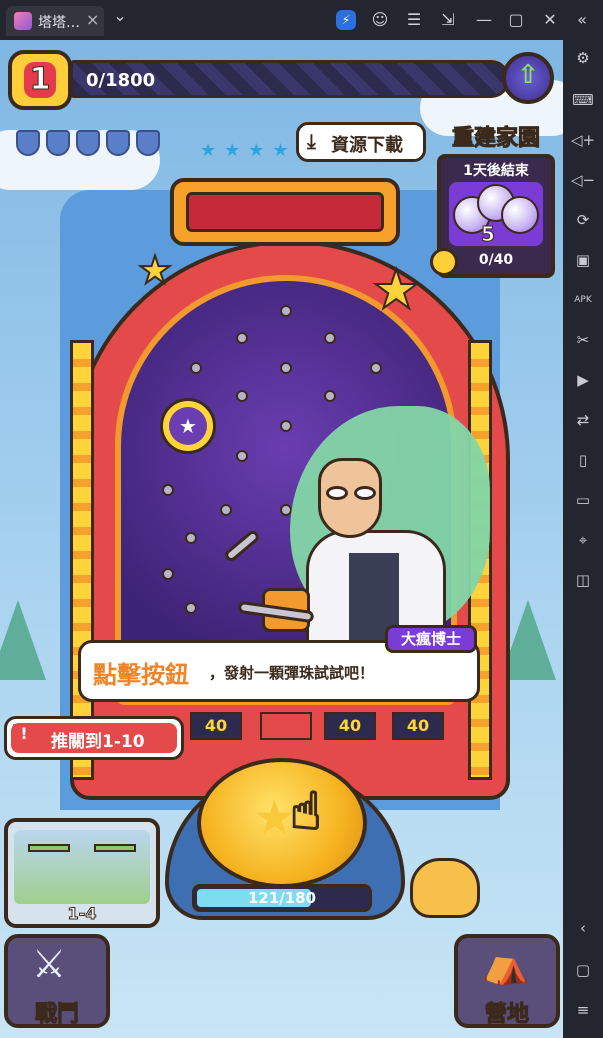 The height and width of the screenshot is (1038, 603). What do you see at coordinates (448, 20) in the screenshot?
I see `pip-icon: ⇲` at bounding box center [448, 20].